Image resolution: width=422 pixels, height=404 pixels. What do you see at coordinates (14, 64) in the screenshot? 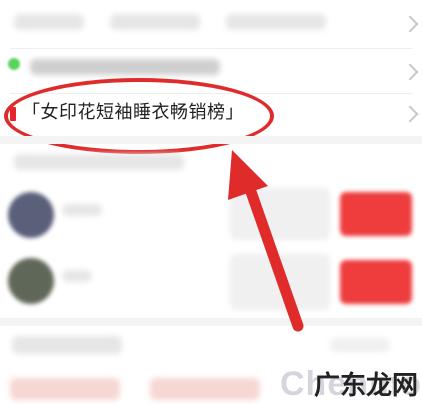
I see `status-dot-icon` at bounding box center [14, 64].